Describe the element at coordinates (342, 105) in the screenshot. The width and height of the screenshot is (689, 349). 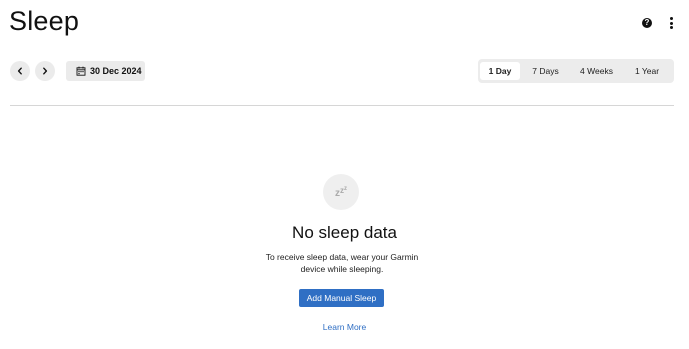
I see `header-divider` at that location.